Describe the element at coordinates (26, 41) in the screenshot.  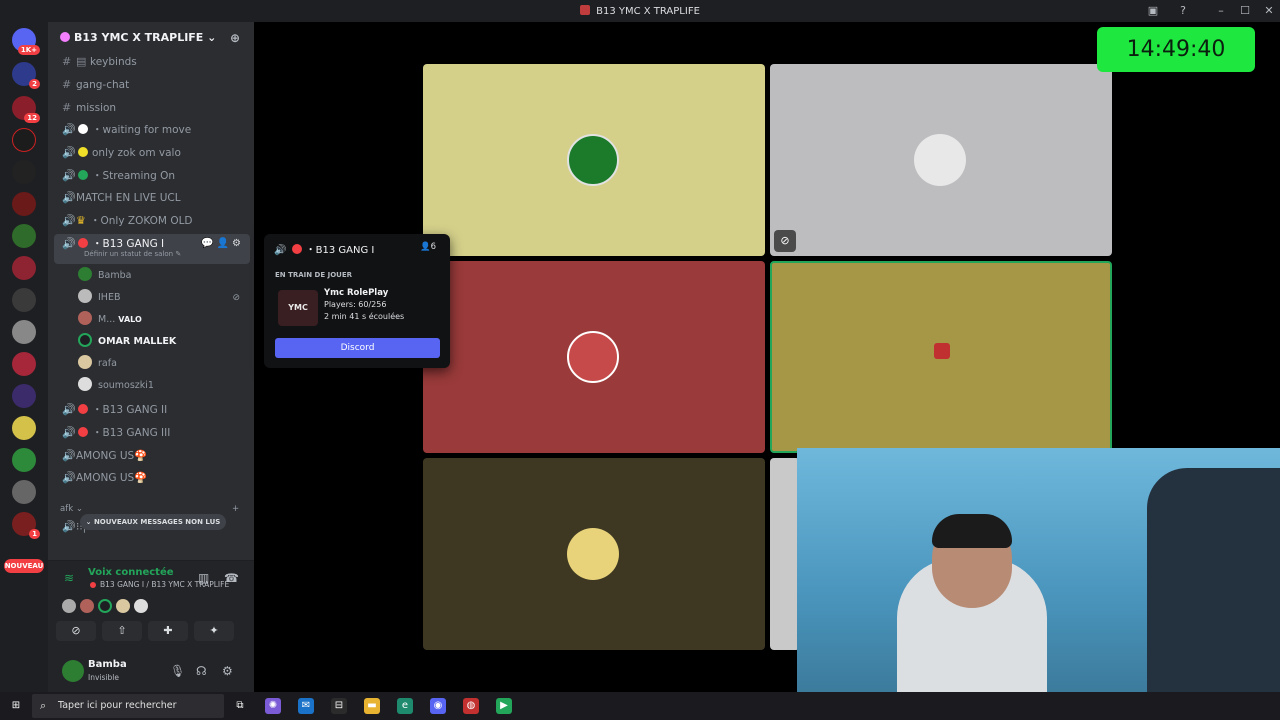
I see `home-server-icon: 1K+` at that location.